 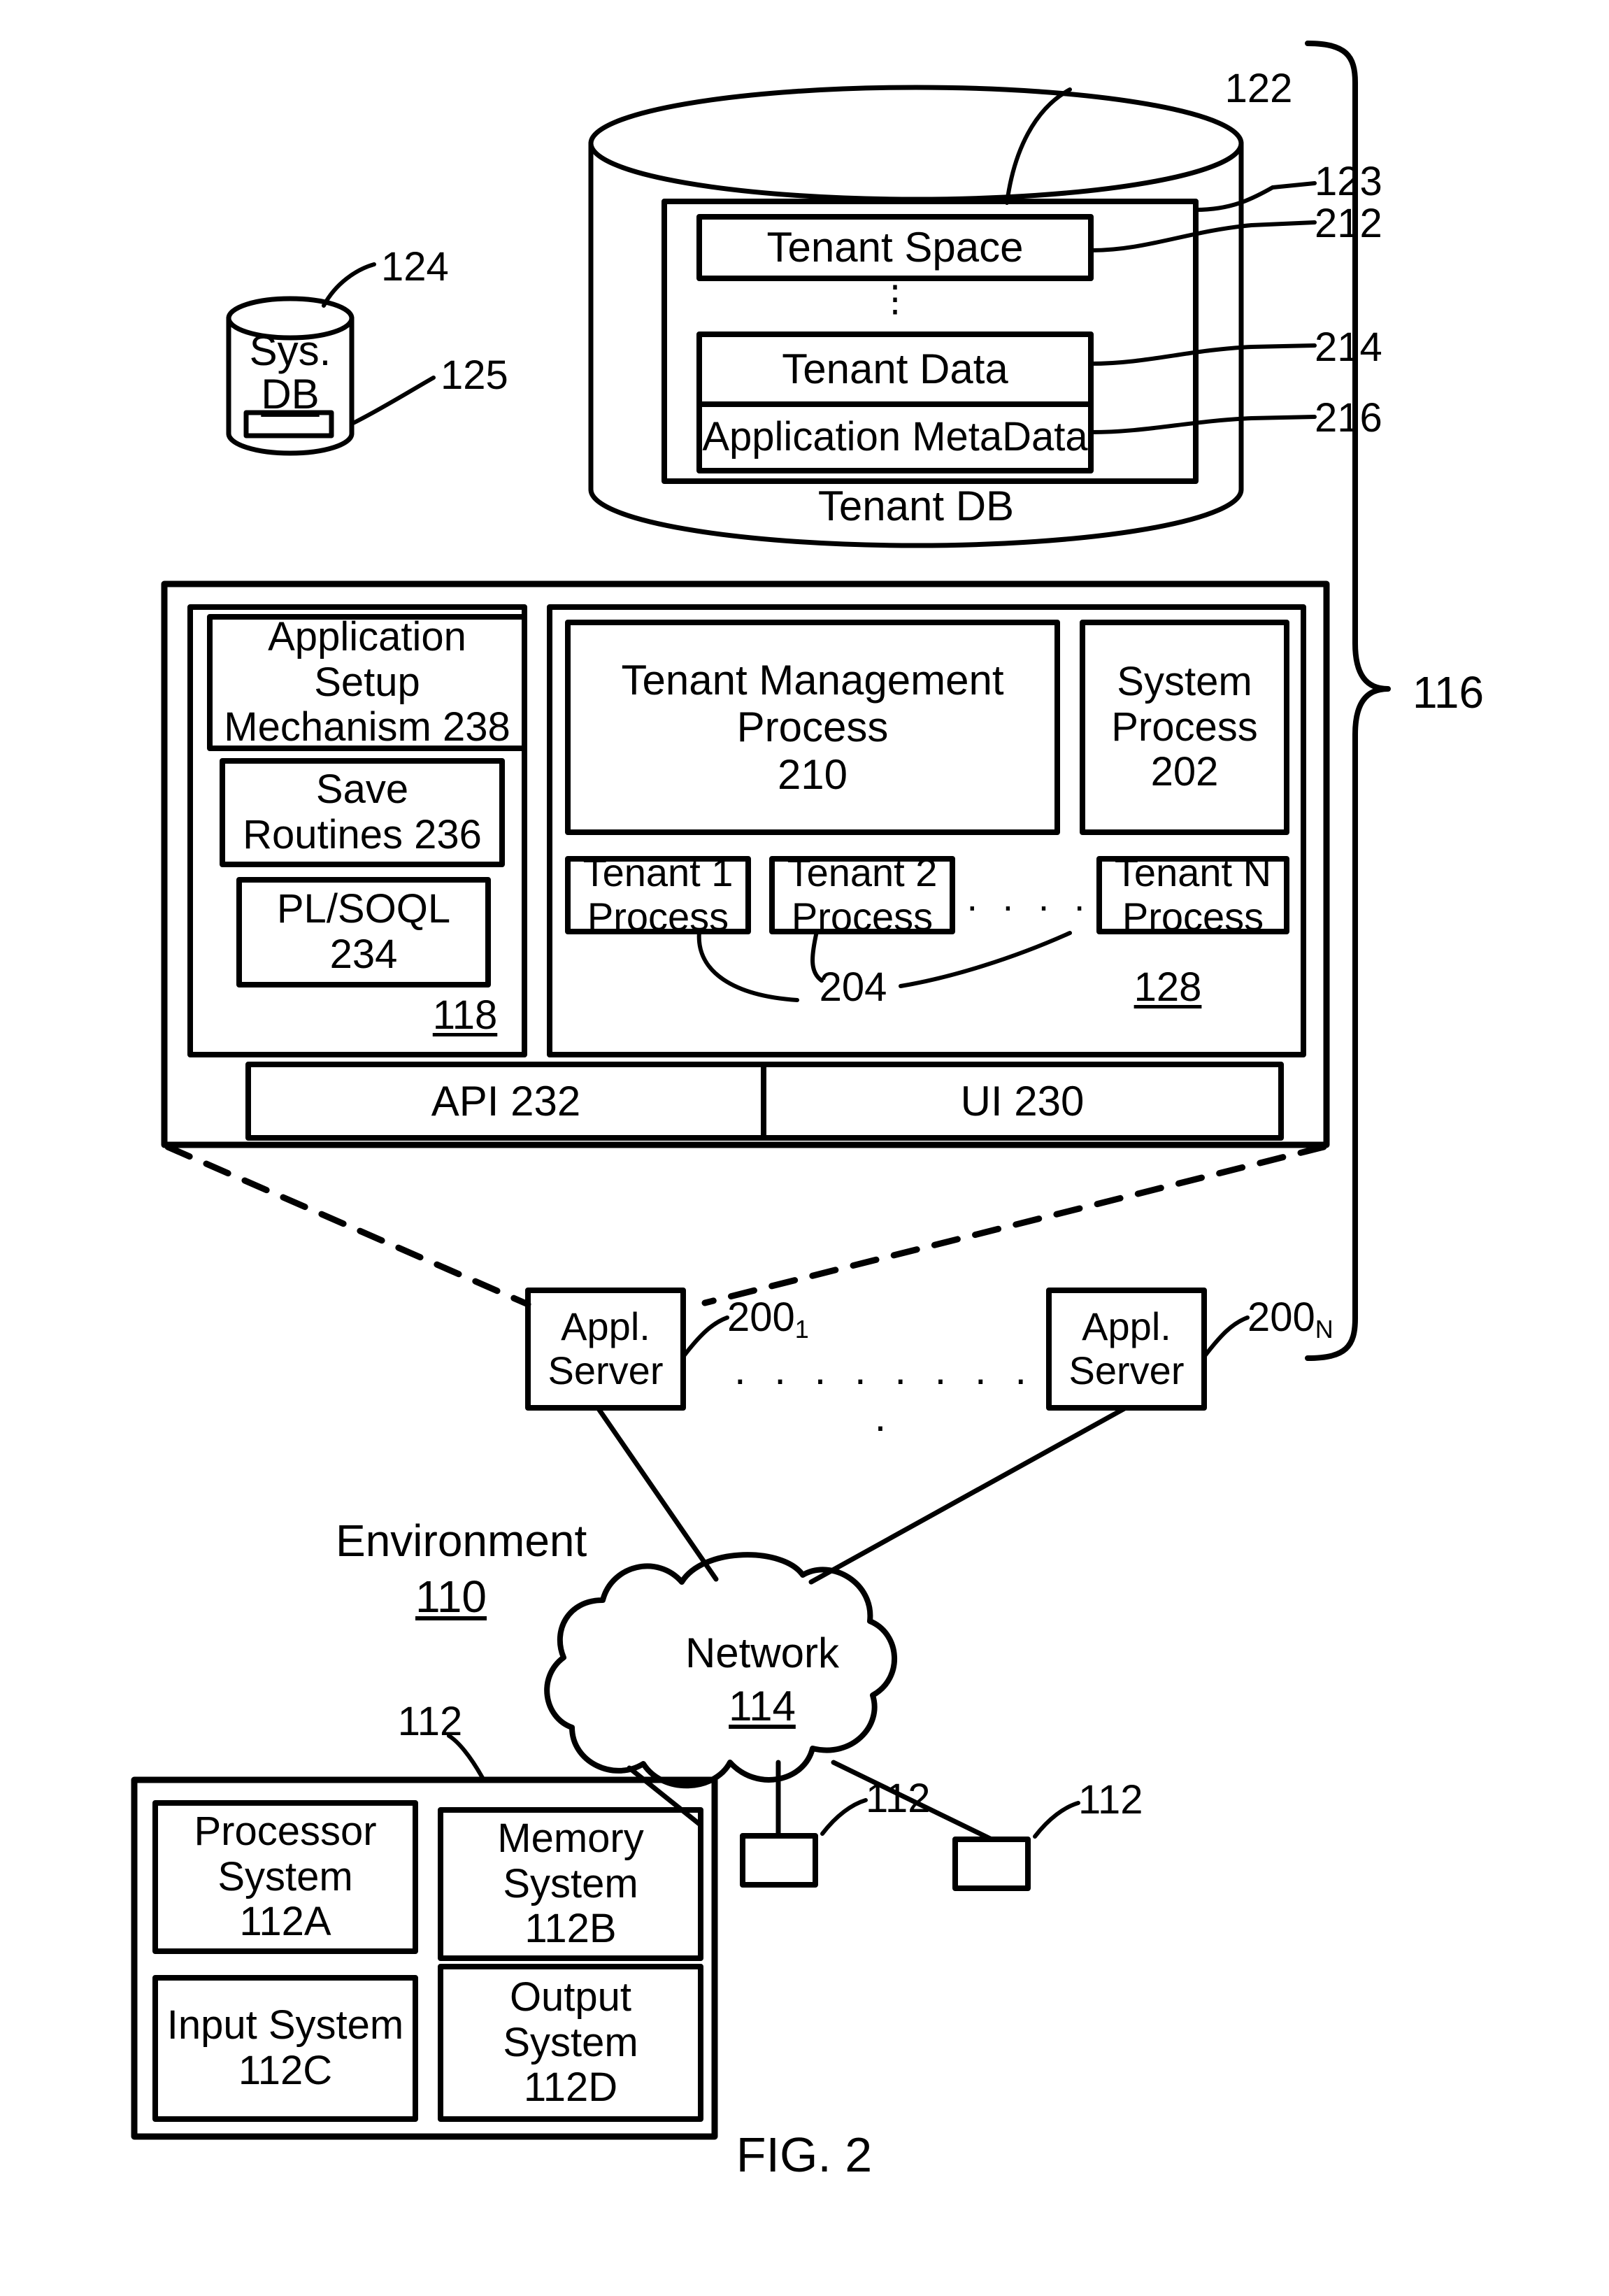 I want to click on sys-db-label-line2: DB, so click(x=290, y=394).